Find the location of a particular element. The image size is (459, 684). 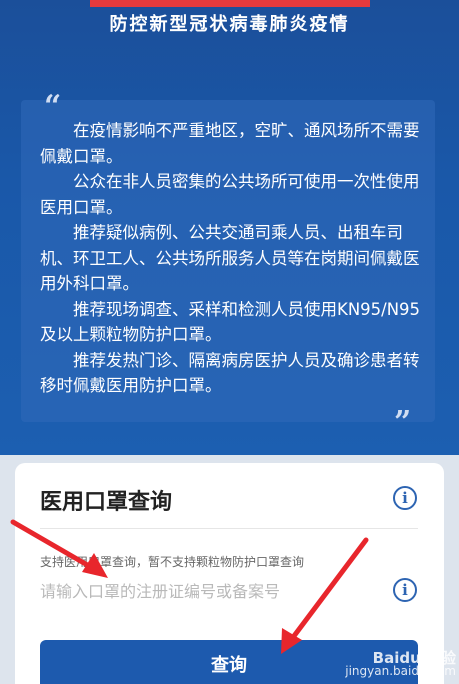

watermark: Baidu 经验 jingyan.baidu.com is located at coordinates (393, 666).